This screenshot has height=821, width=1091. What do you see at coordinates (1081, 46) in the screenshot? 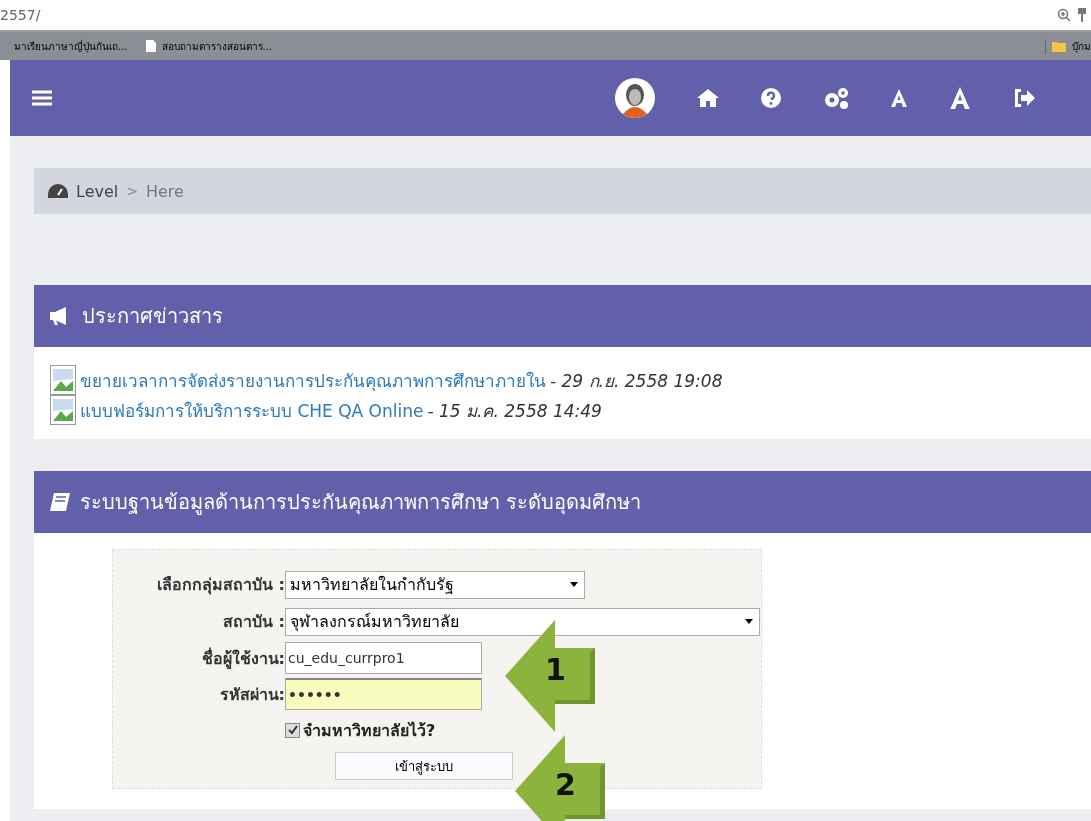
I see `bookmark-link: บุ๊กม` at bounding box center [1081, 46].